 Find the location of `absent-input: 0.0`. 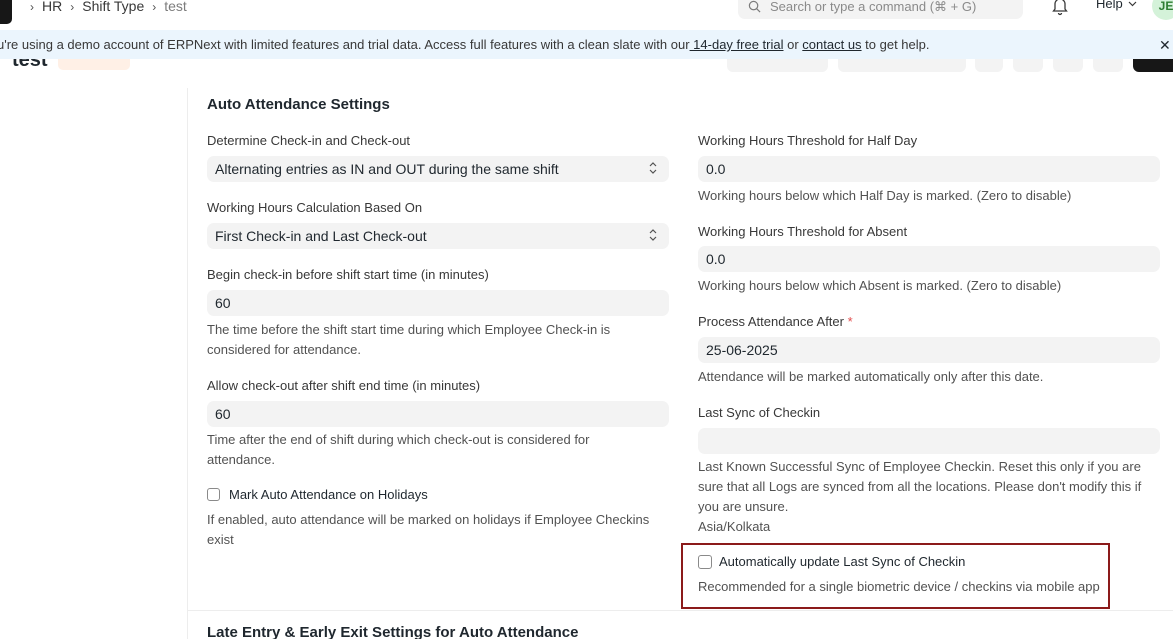

absent-input: 0.0 is located at coordinates (929, 259).